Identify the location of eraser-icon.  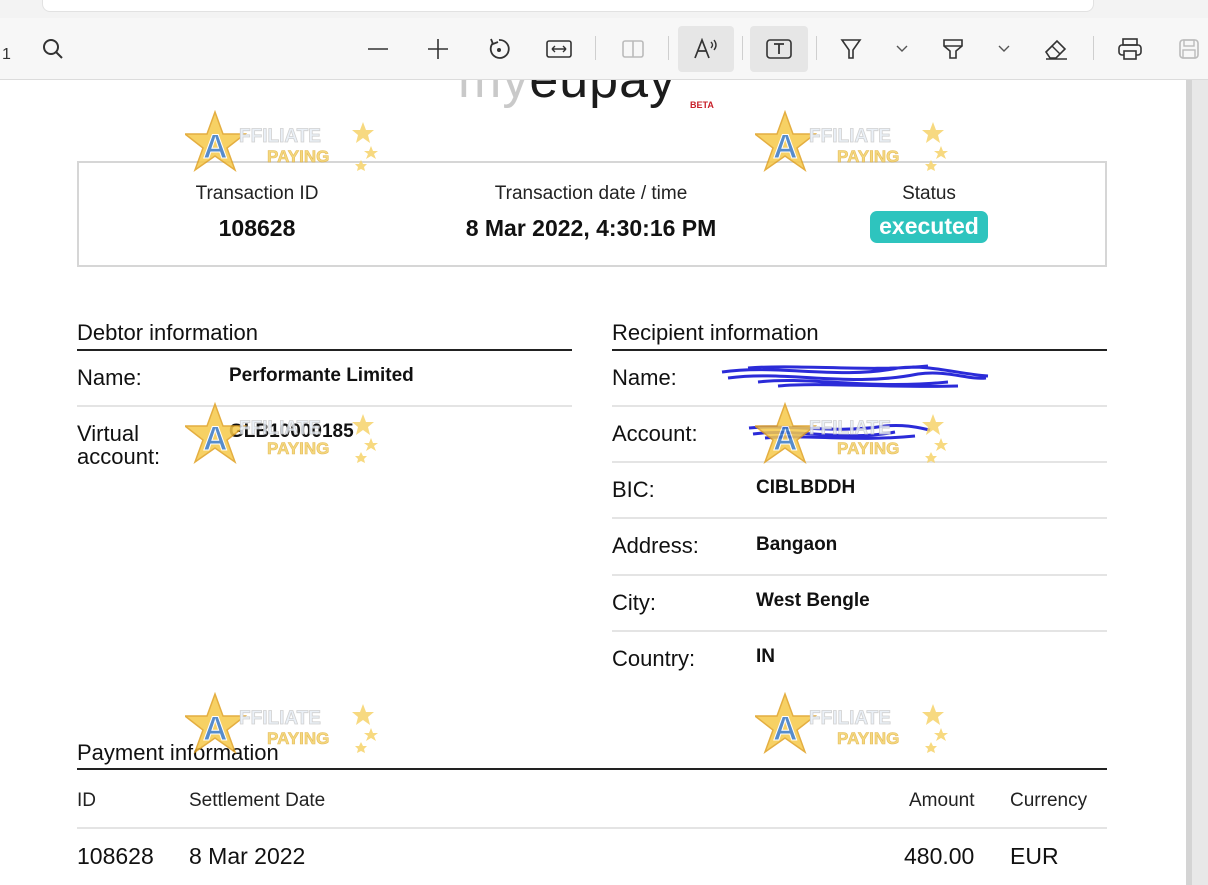
(1056, 49).